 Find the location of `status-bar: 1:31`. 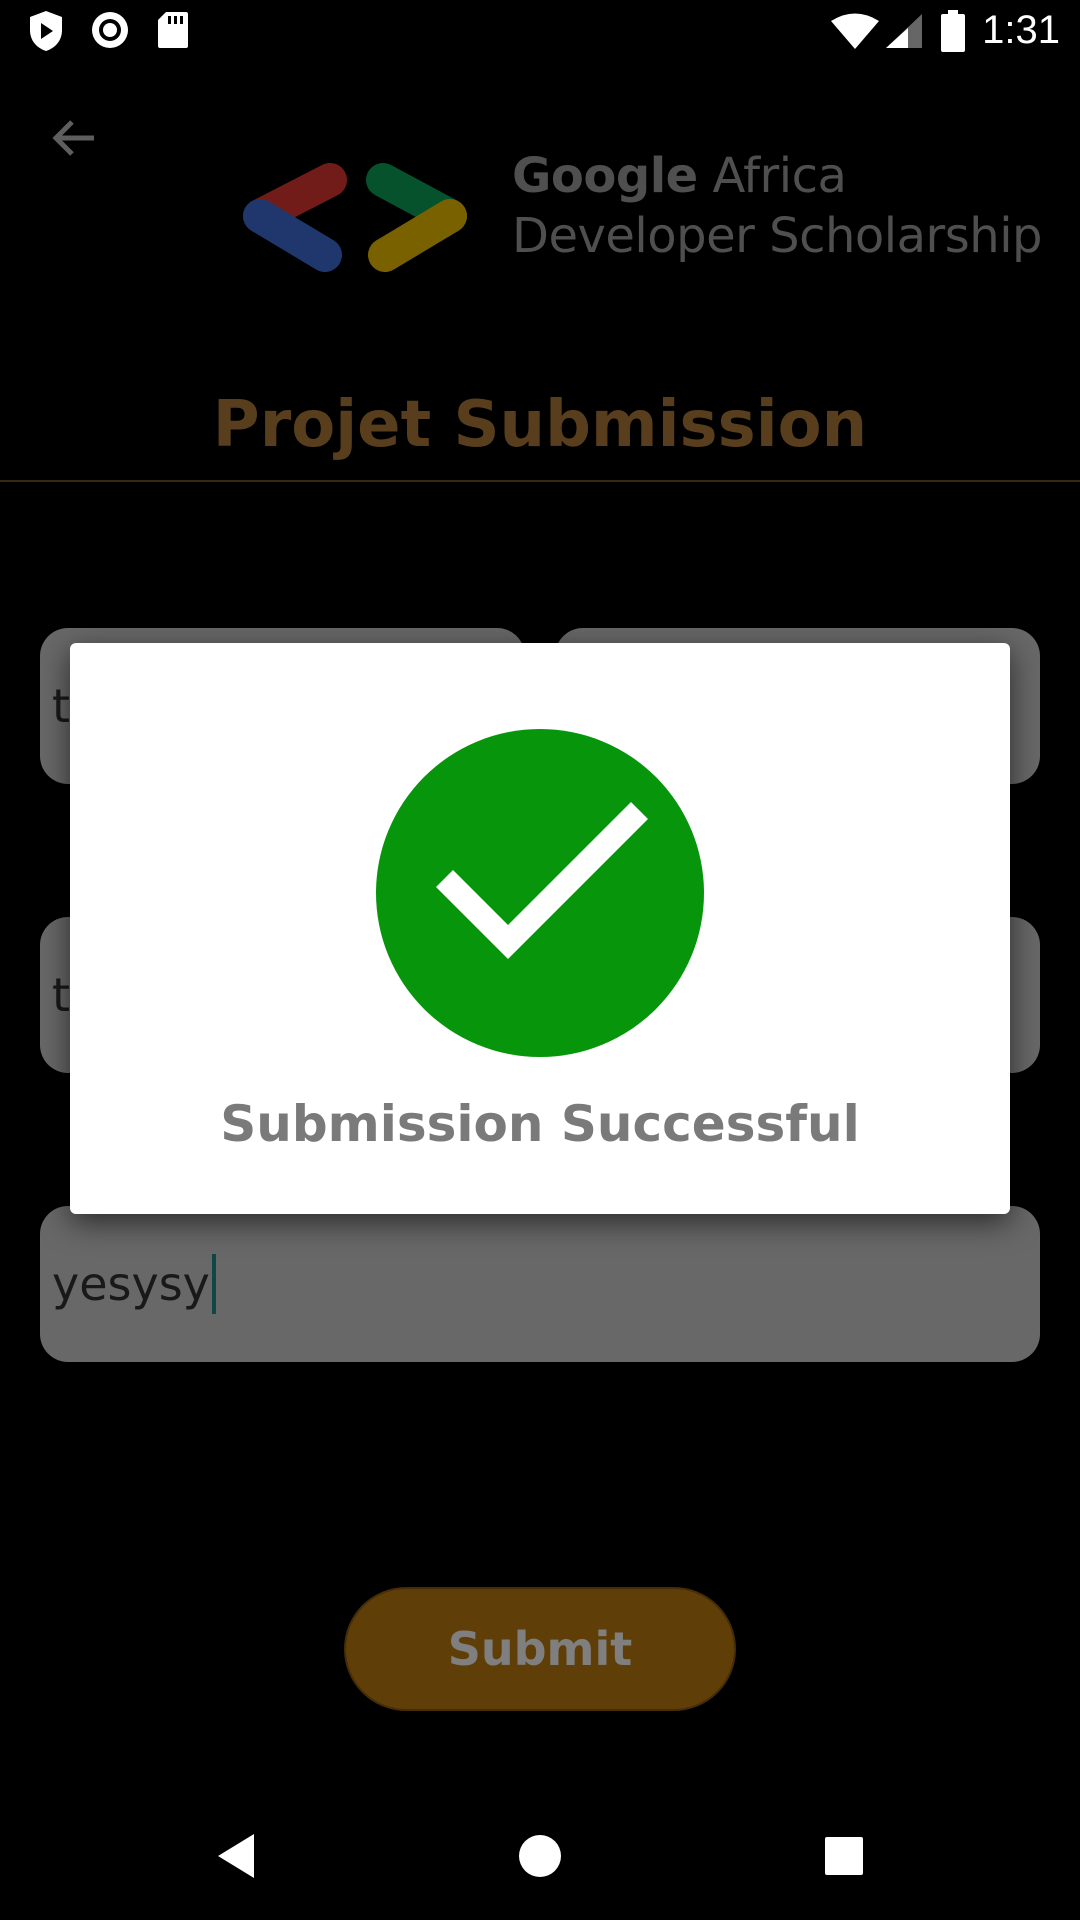

status-bar: 1:31 is located at coordinates (540, 31).